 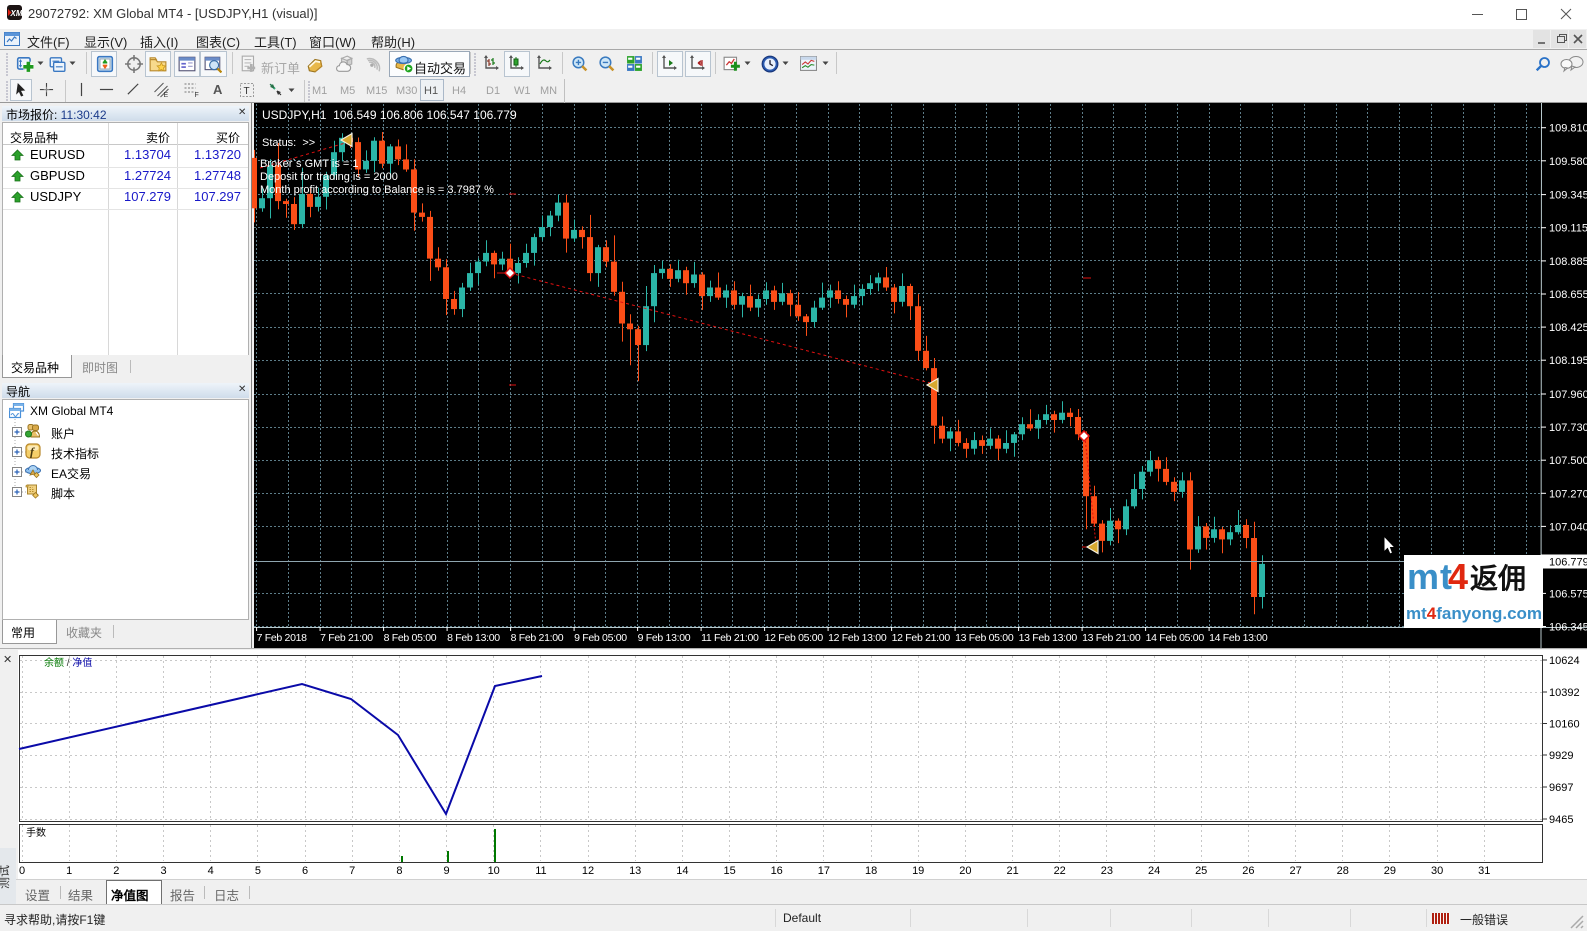 What do you see at coordinates (1048, 638) in the screenshot?
I see `svg-text: 13 Feb 13:00` at bounding box center [1048, 638].